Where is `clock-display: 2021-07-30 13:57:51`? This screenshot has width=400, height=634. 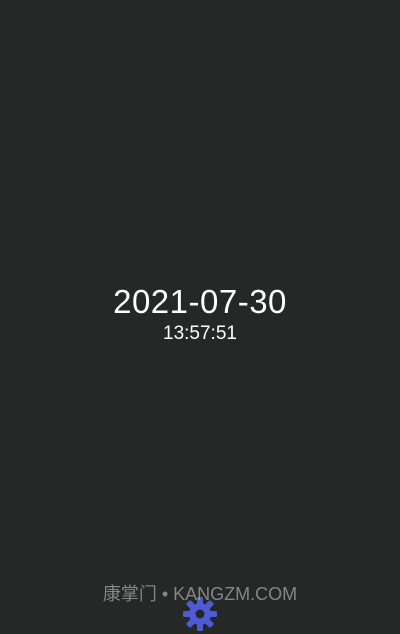 clock-display: 2021-07-30 13:57:51 is located at coordinates (200, 314).